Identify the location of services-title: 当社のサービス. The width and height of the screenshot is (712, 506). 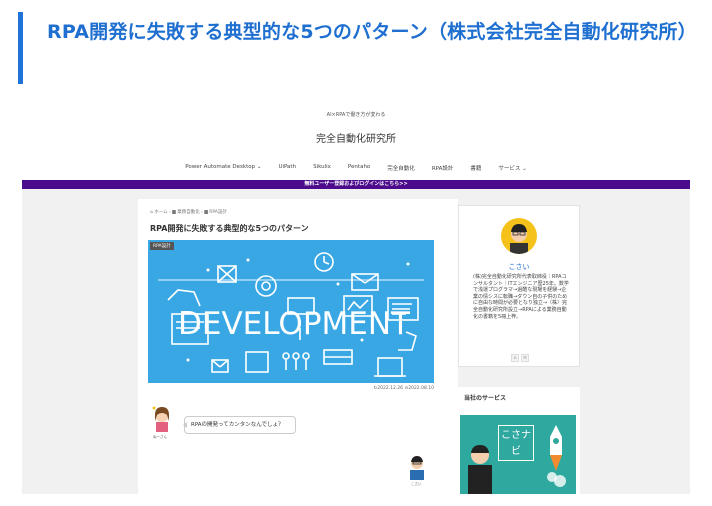
(485, 398).